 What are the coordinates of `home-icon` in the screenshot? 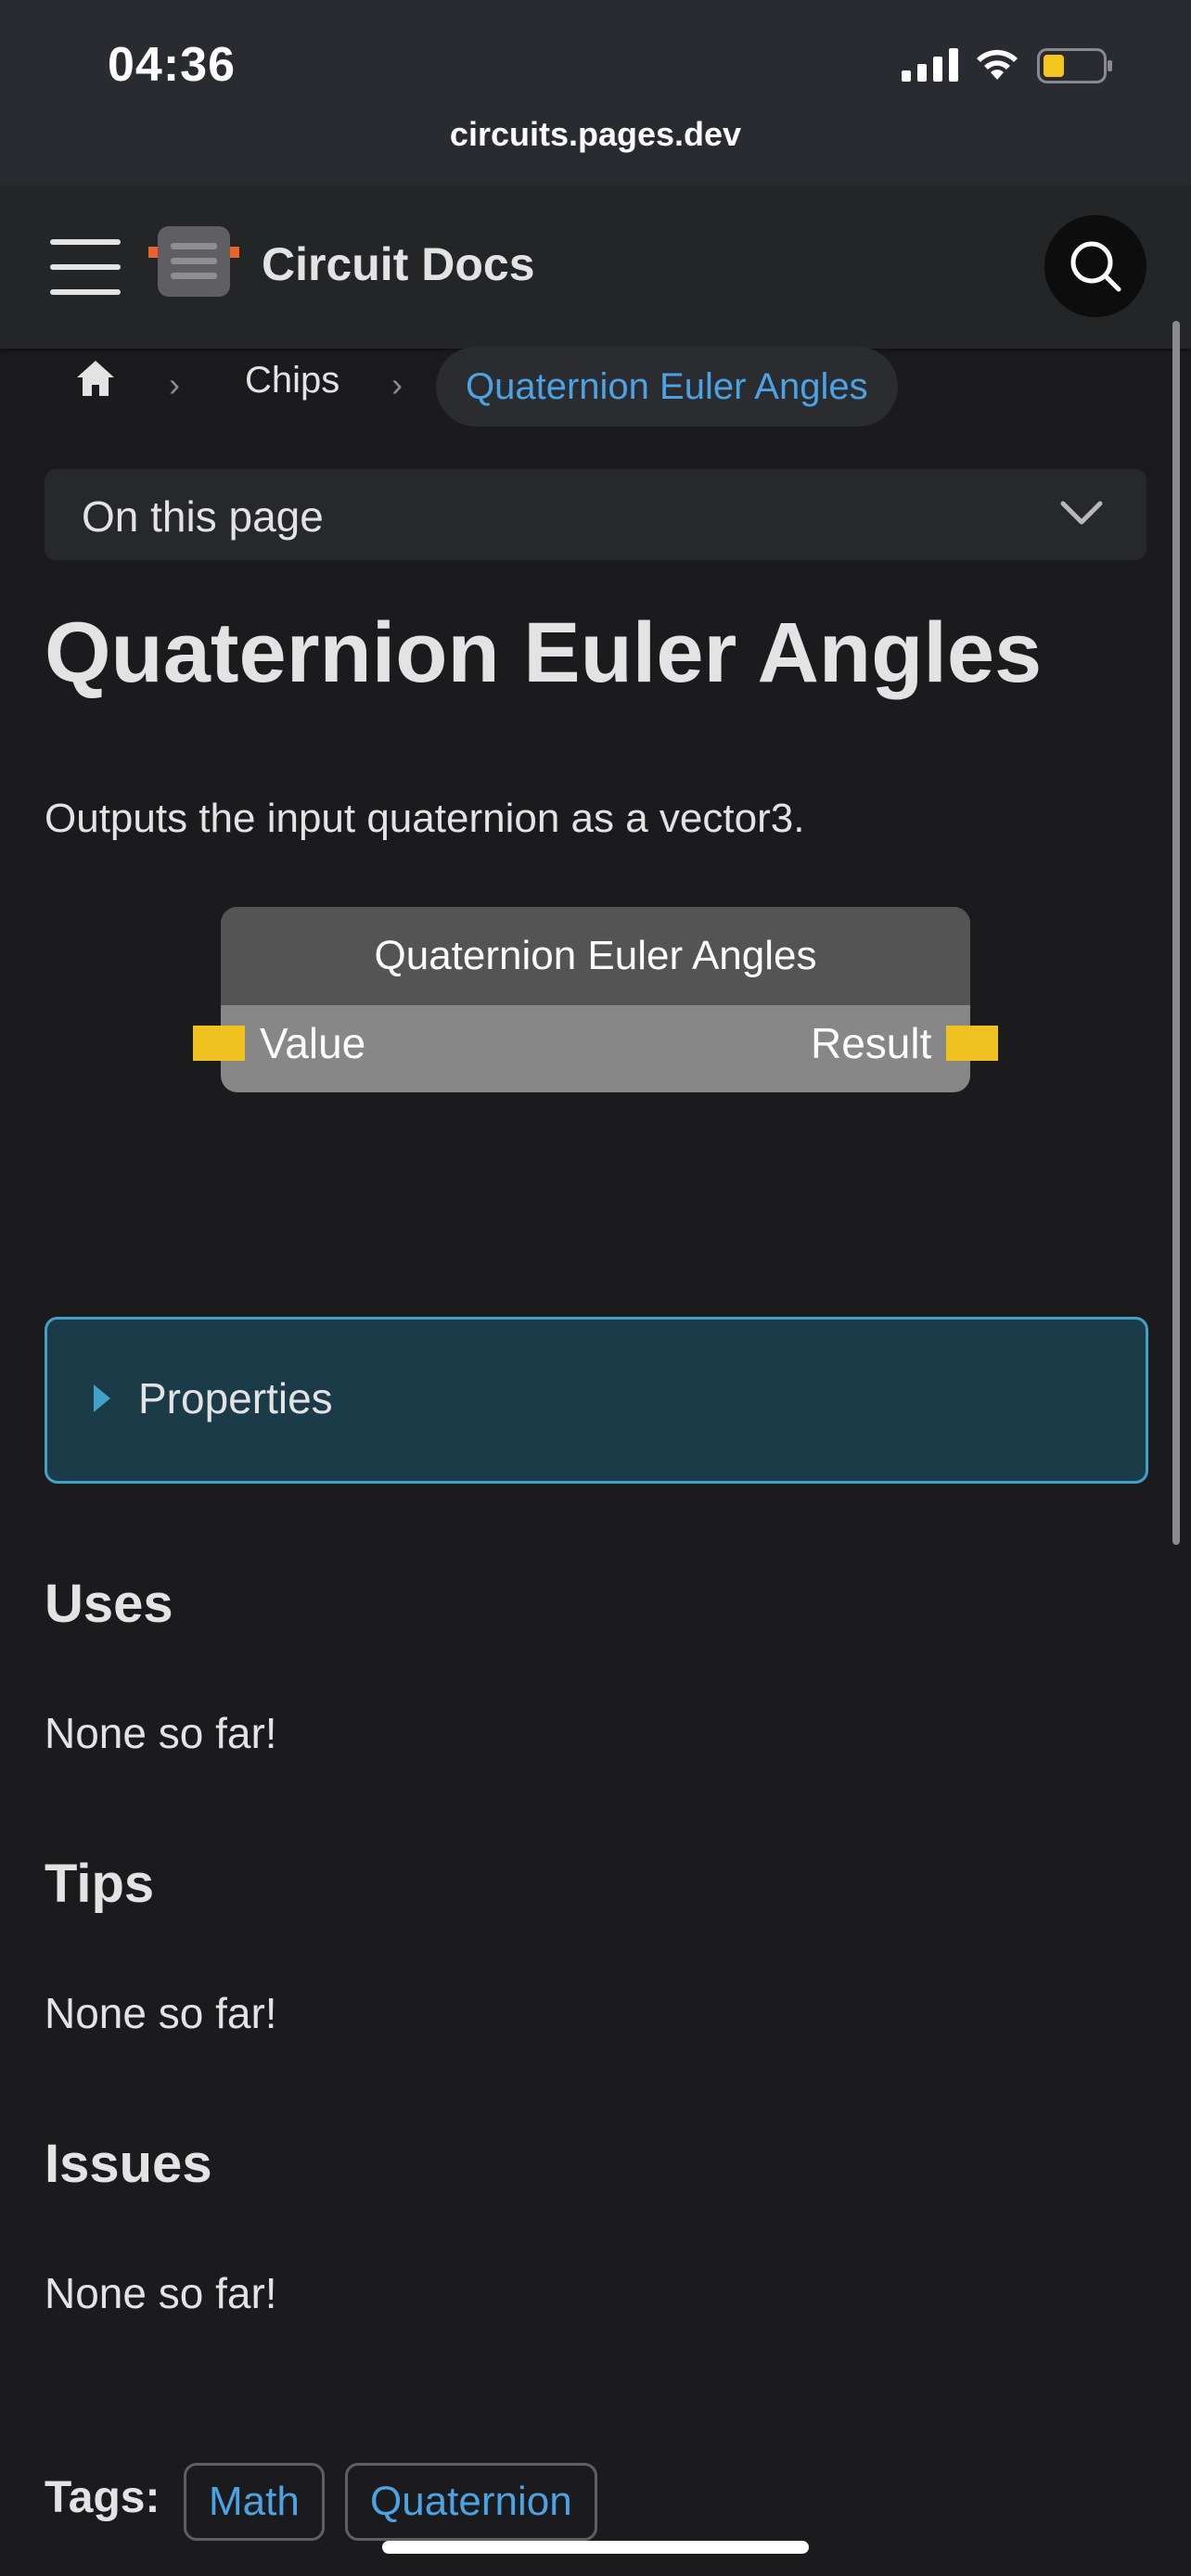 It's located at (95, 378).